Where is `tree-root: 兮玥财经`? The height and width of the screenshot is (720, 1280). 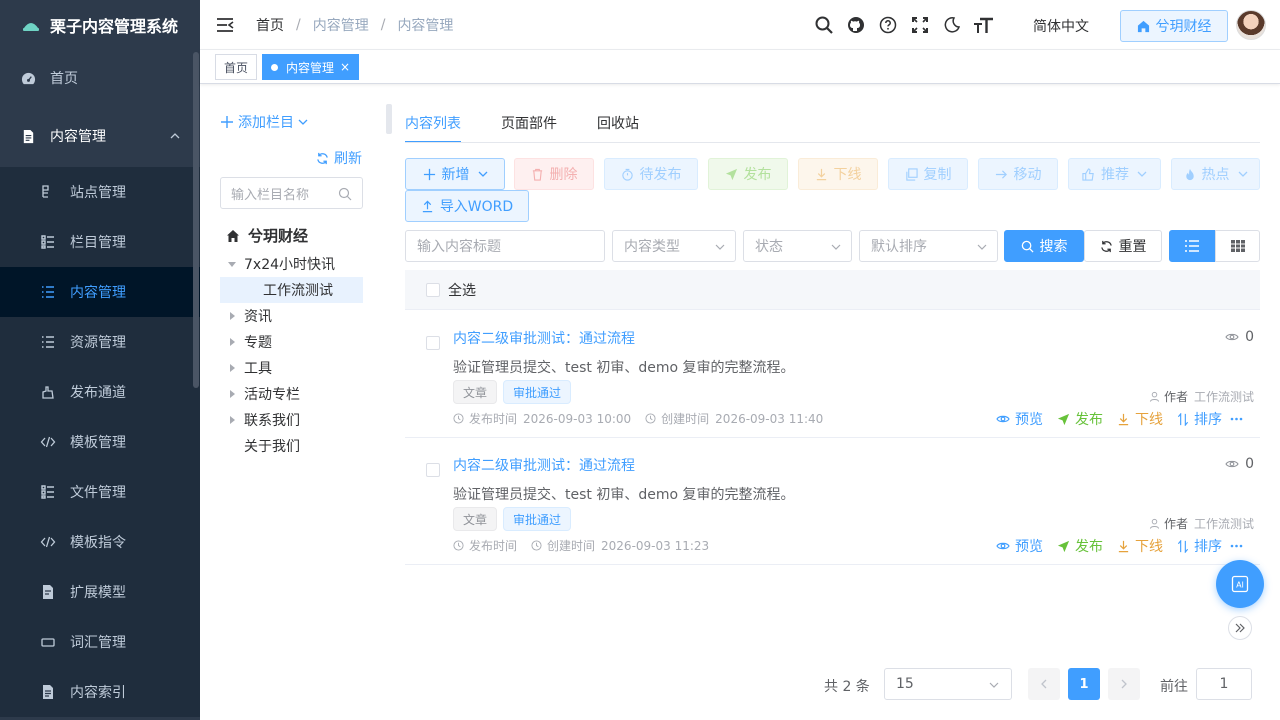 tree-root: 兮玥财经 is located at coordinates (267, 235).